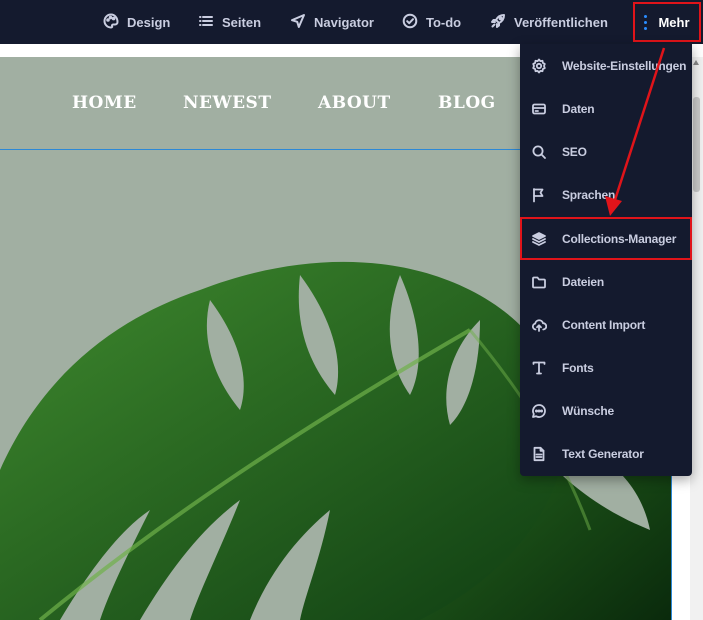  Describe the element at coordinates (410, 22) in the screenshot. I see `check-circle-icon` at that location.